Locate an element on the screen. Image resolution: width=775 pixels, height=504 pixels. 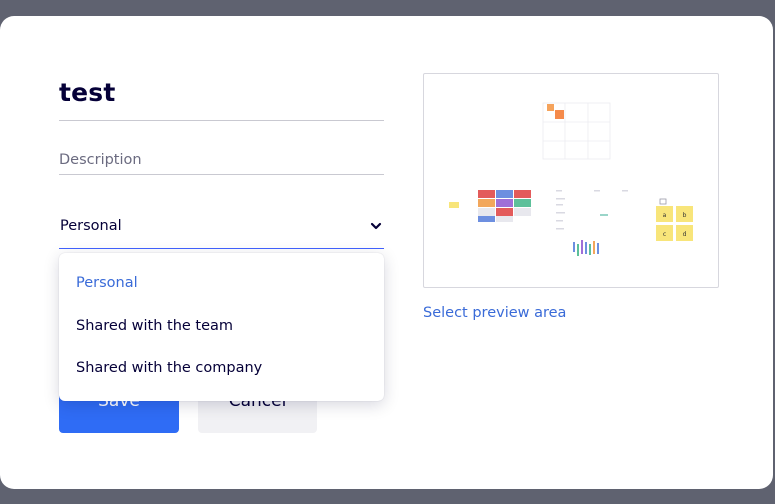
preview-sticky-d: d is located at coordinates (685, 234).